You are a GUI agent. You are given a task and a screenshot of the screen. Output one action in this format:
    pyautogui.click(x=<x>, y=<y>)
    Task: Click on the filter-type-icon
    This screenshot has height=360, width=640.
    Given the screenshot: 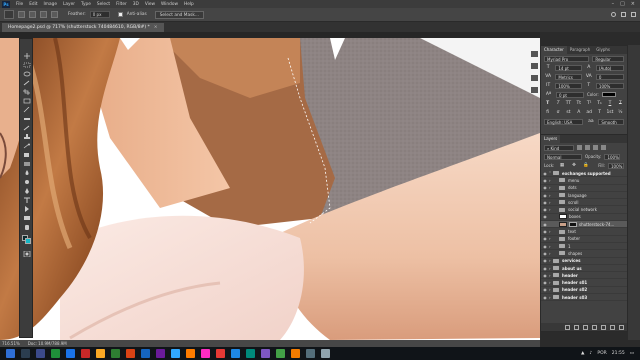 What is the action you would take?
    pyautogui.click(x=595, y=147)
    